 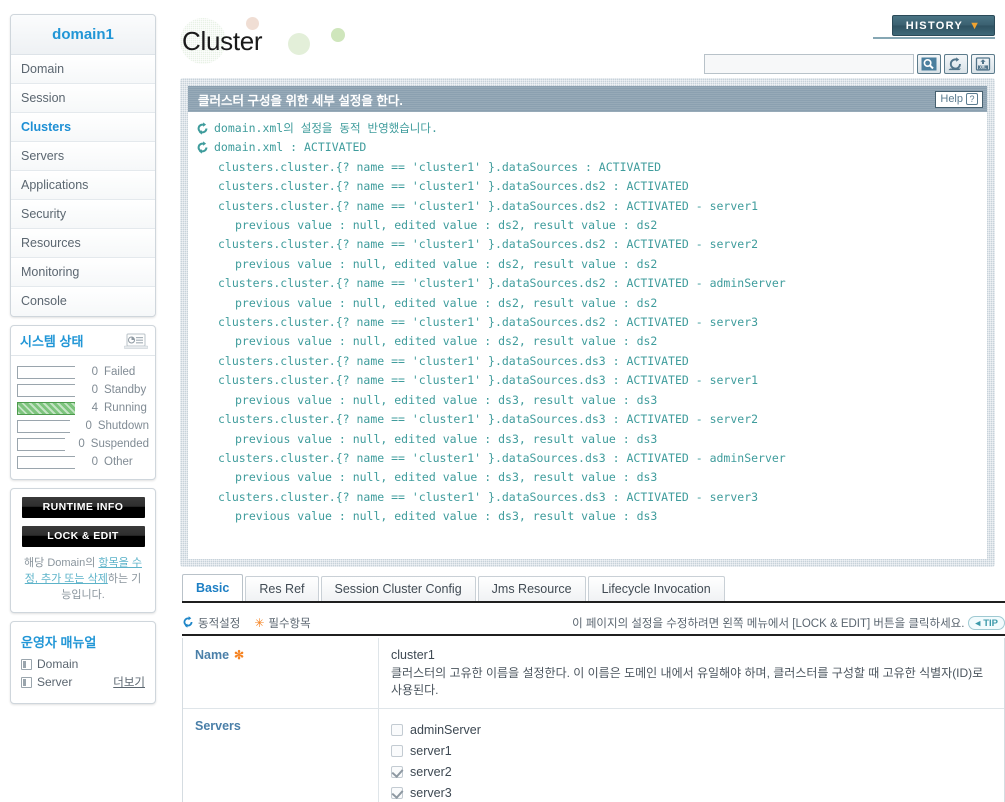 What do you see at coordinates (125, 390) in the screenshot?
I see `status-label: Standby` at bounding box center [125, 390].